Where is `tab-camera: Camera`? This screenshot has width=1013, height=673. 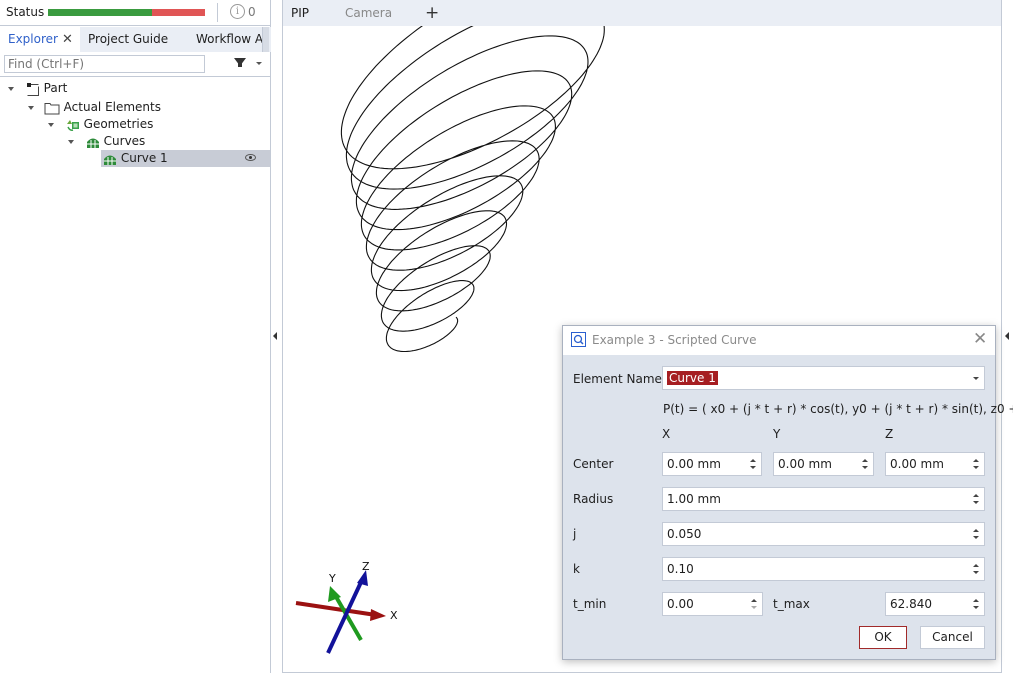 tab-camera: Camera is located at coordinates (368, 13).